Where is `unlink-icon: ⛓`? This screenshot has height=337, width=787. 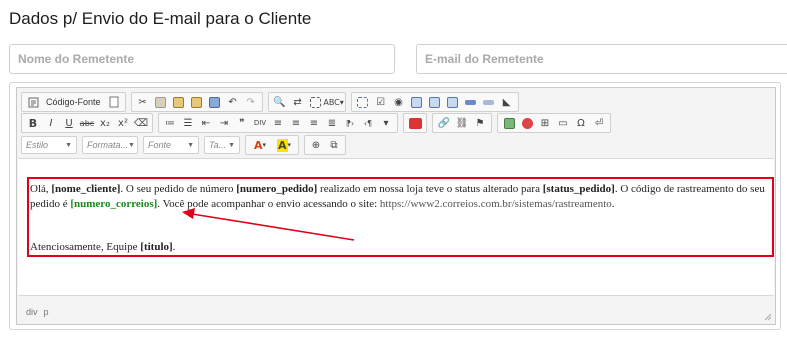 unlink-icon: ⛓ is located at coordinates (462, 123).